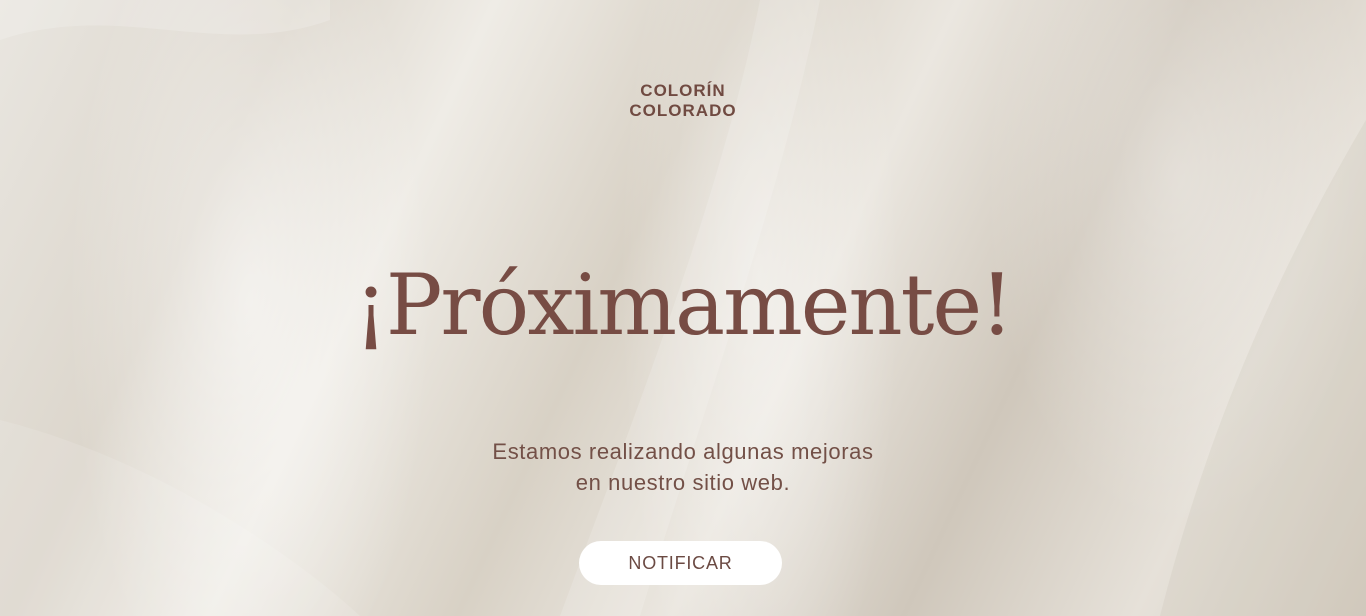 This screenshot has height=616, width=1366. I want to click on subtitle-line2: en nuestro sitio web., so click(683, 482).